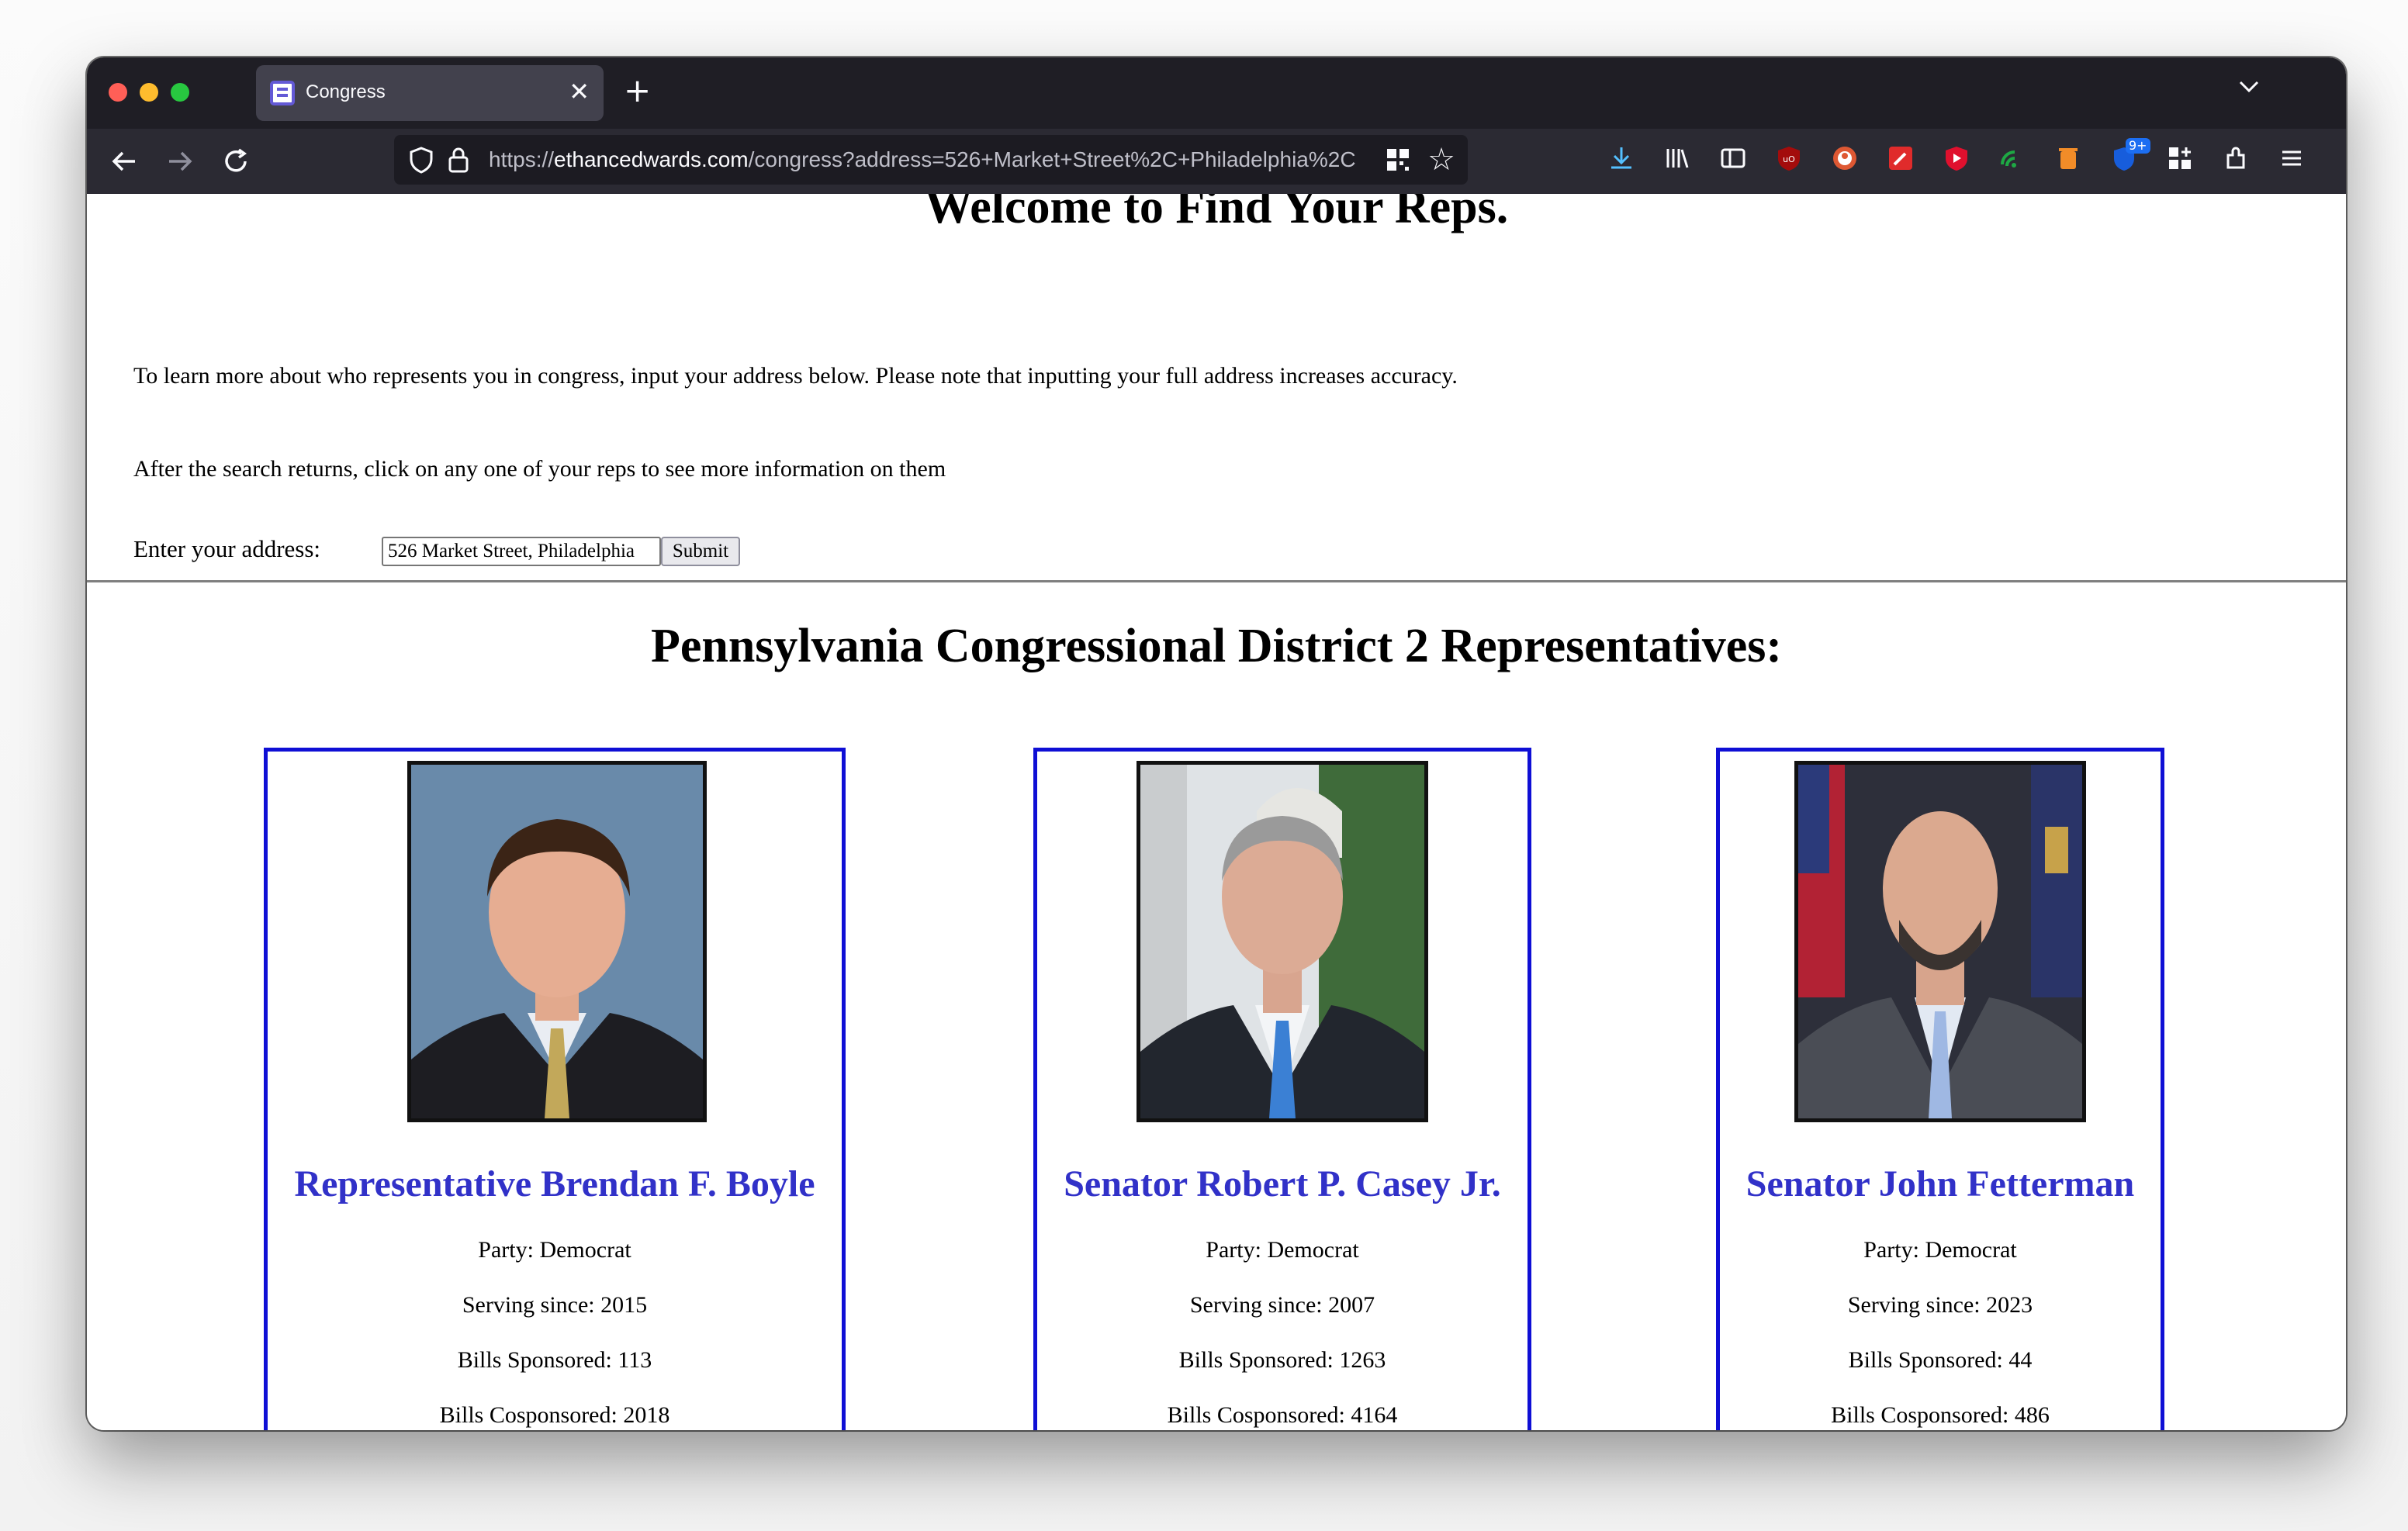 The height and width of the screenshot is (1531, 2408). I want to click on rep-bills-sponsored: Bills Sponsored: 113, so click(554, 1360).